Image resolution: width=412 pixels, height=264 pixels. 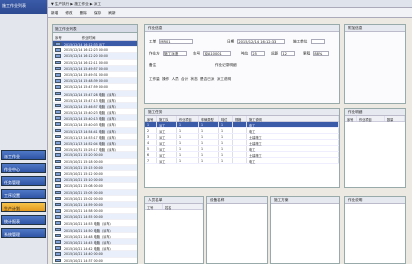 I want to click on col-item: 作业项目, so click(x=188, y=119).